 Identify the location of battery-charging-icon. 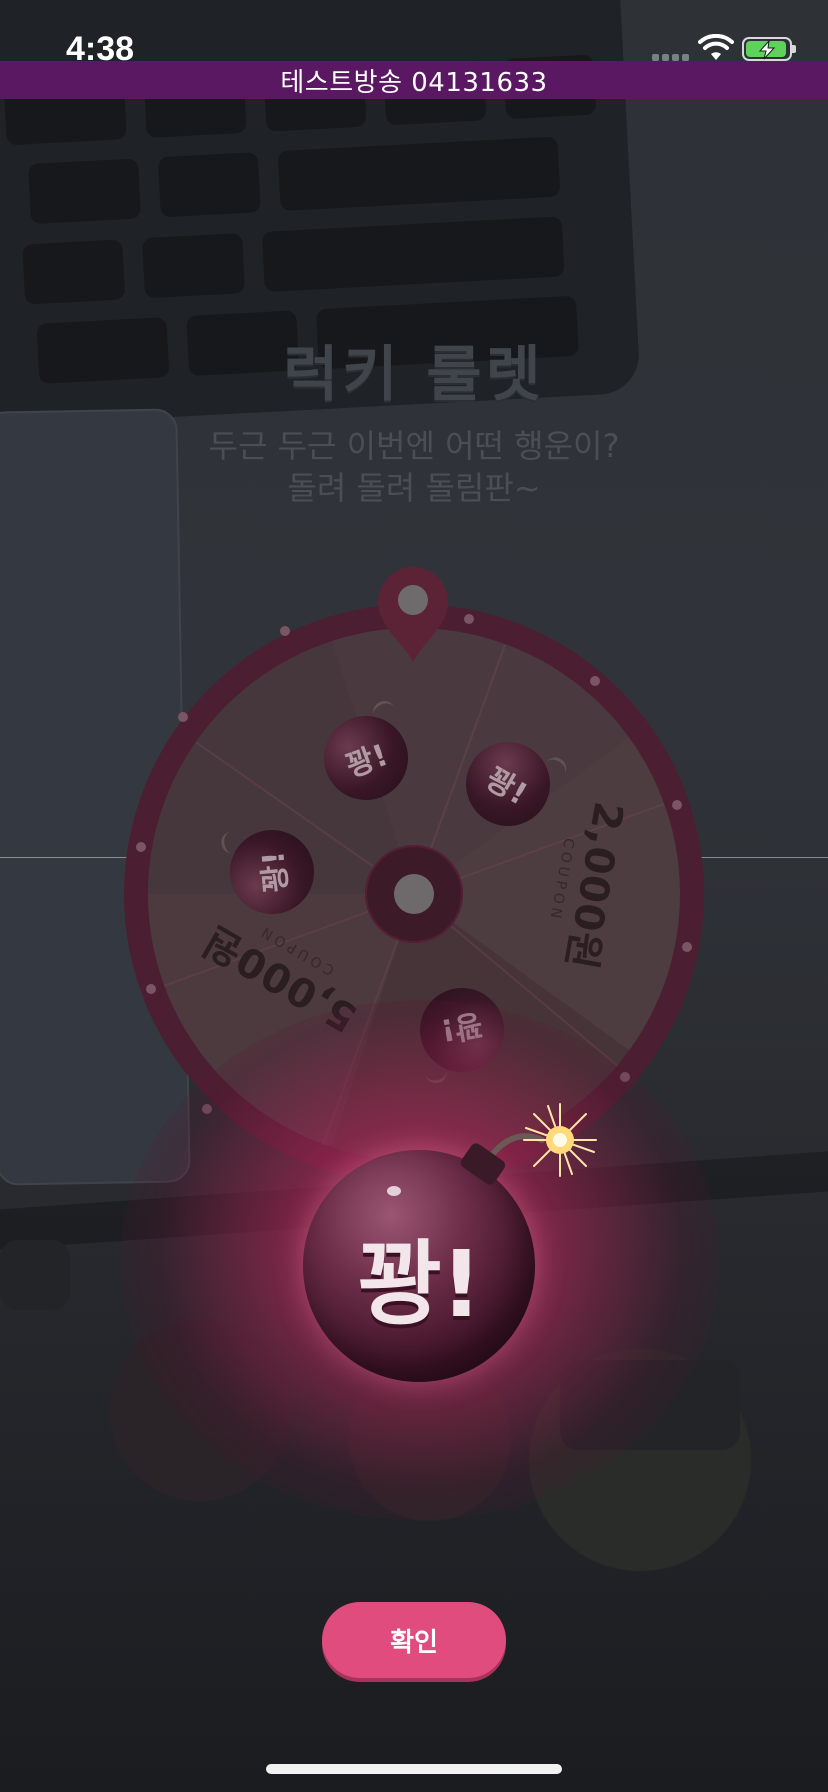
(769, 49).